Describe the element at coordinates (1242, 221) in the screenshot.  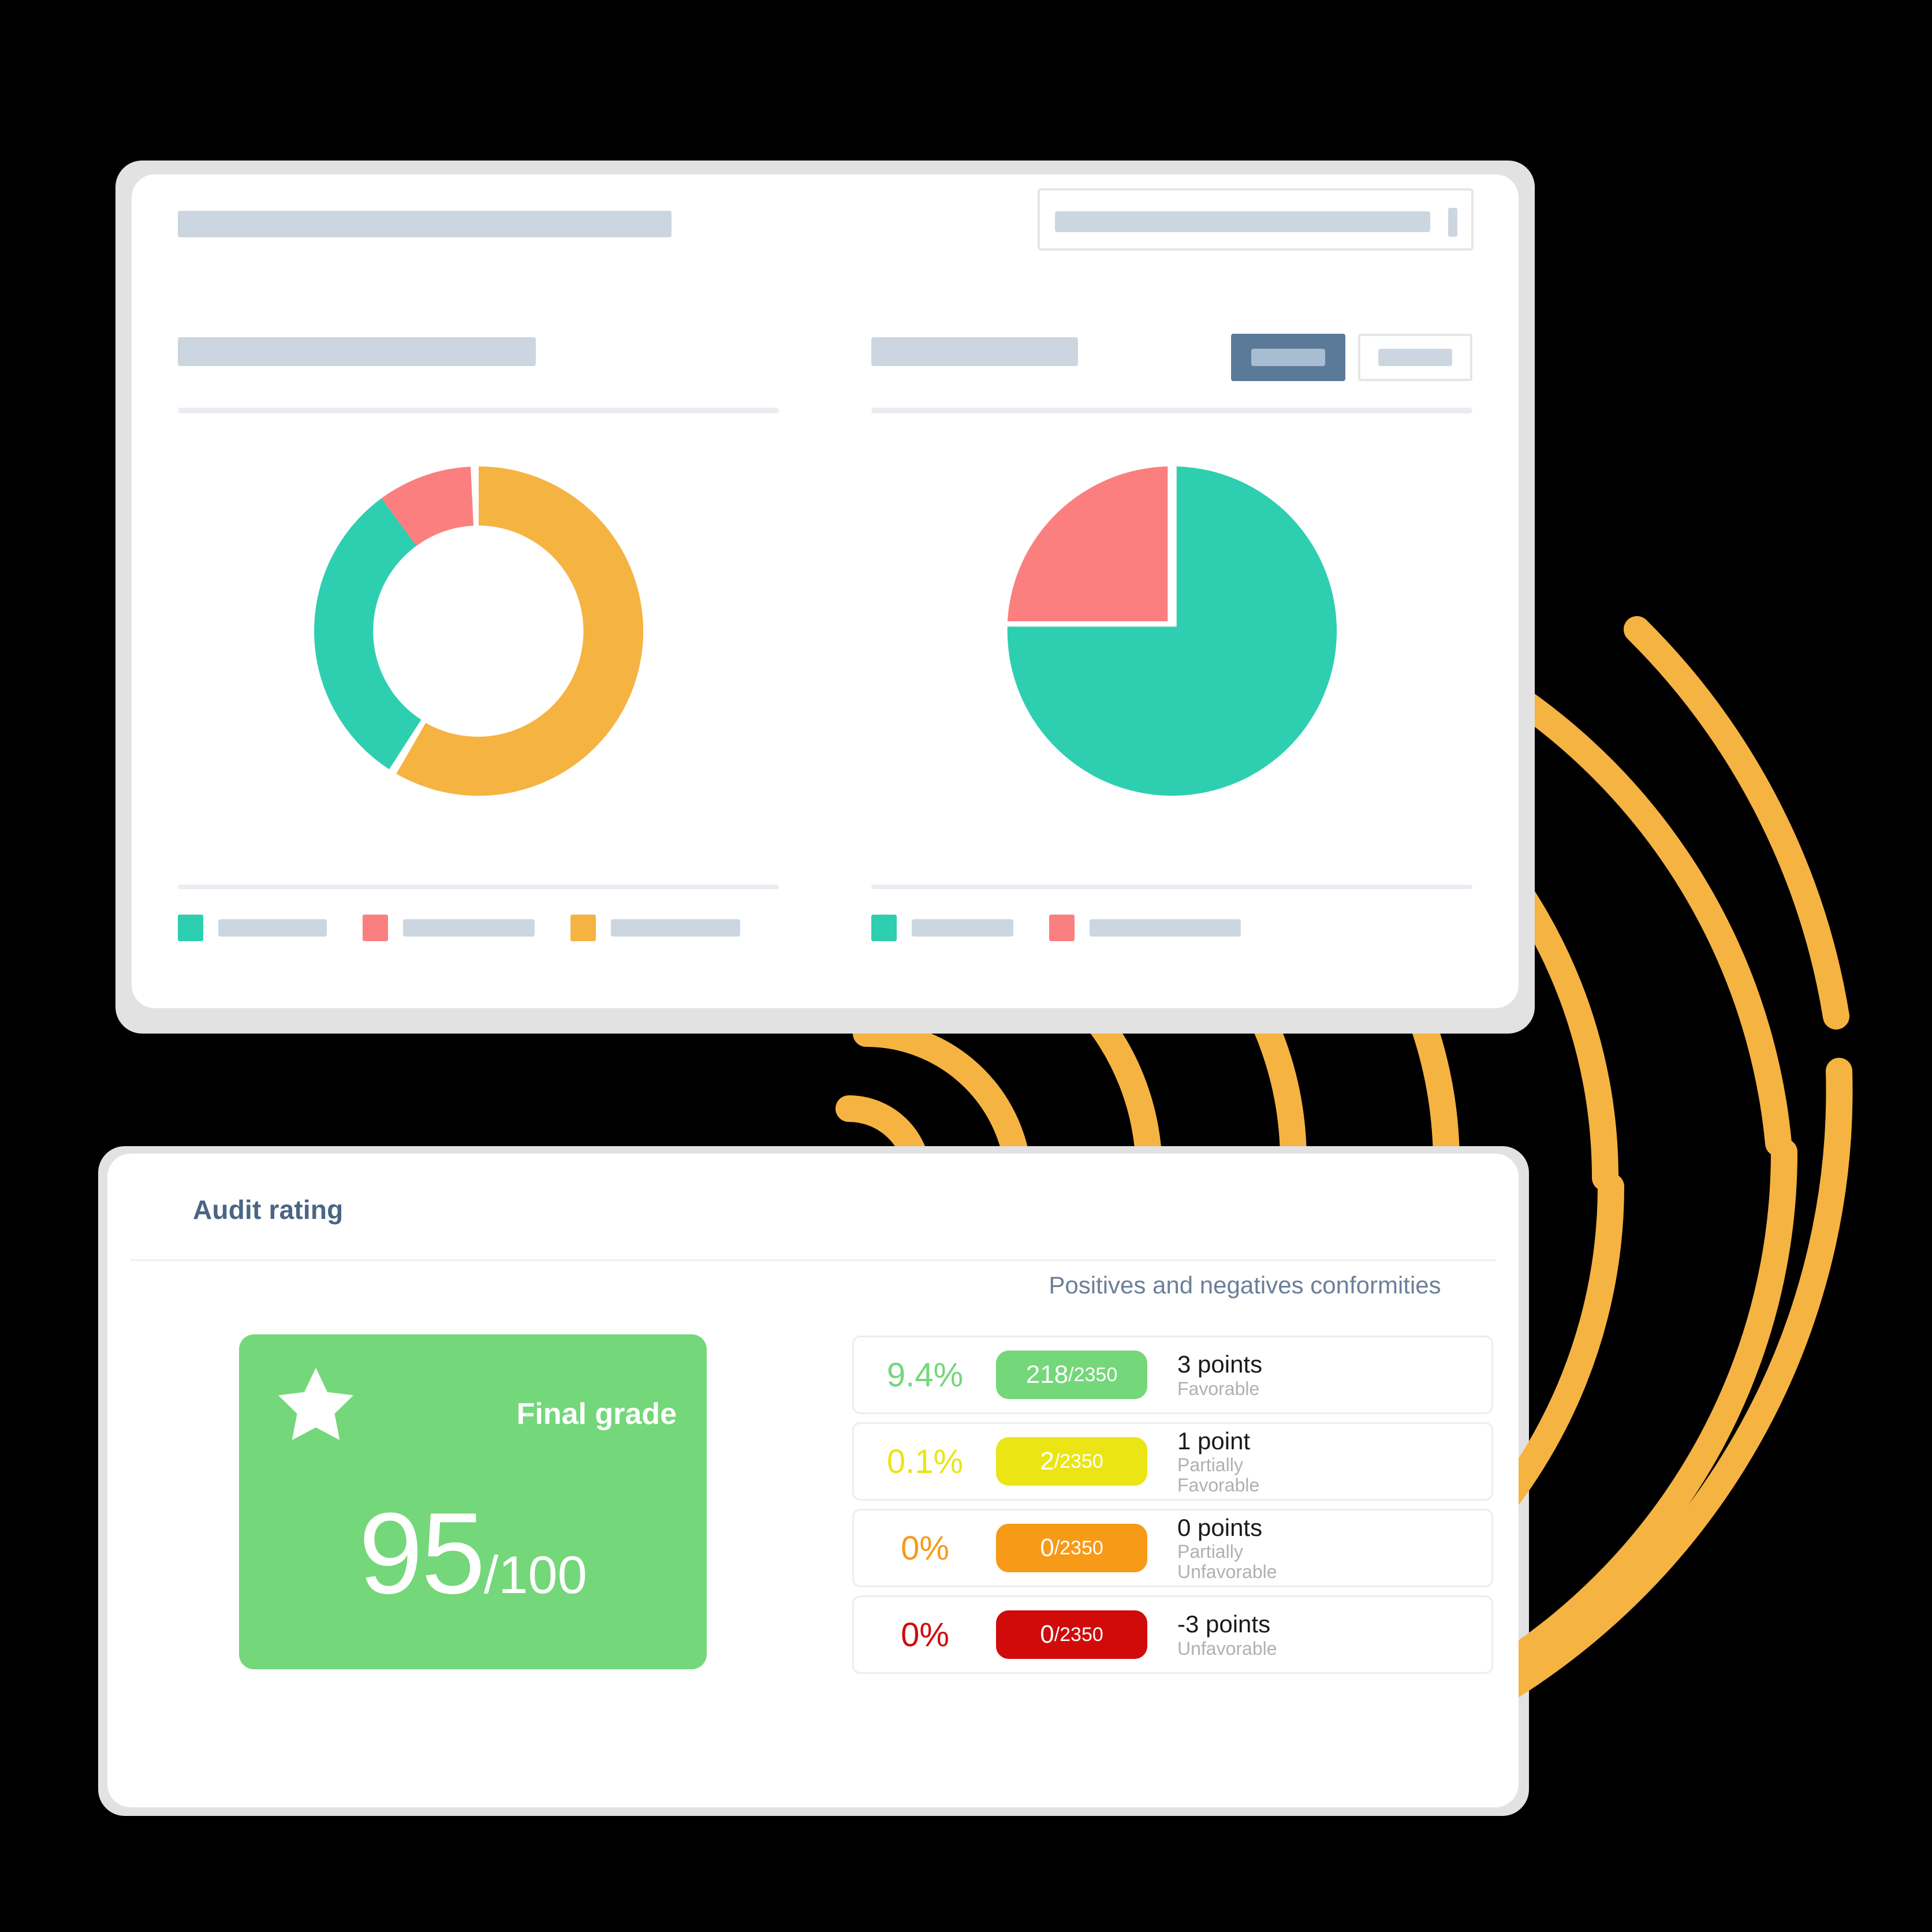
I see `search-value-placeholder` at that location.